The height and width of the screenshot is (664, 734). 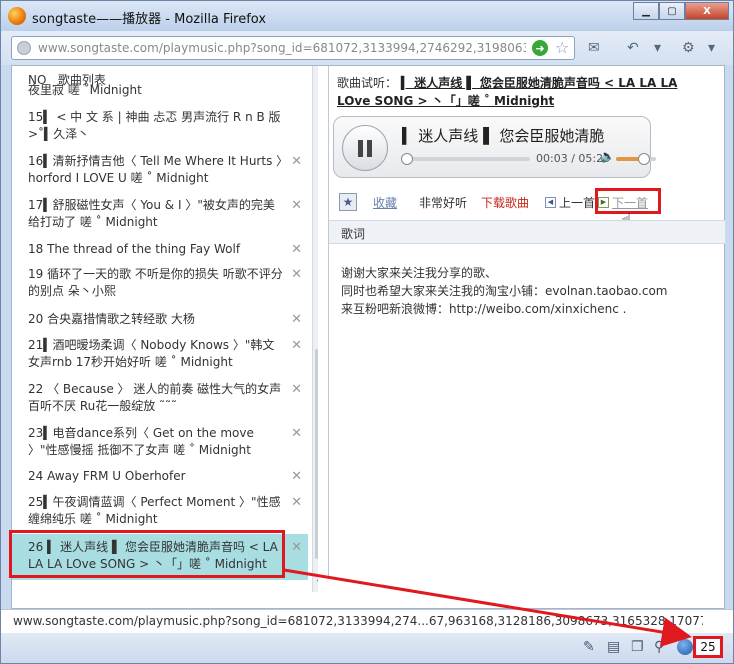 I want to click on menu-chevron-icon: ▾, so click(x=711, y=48).